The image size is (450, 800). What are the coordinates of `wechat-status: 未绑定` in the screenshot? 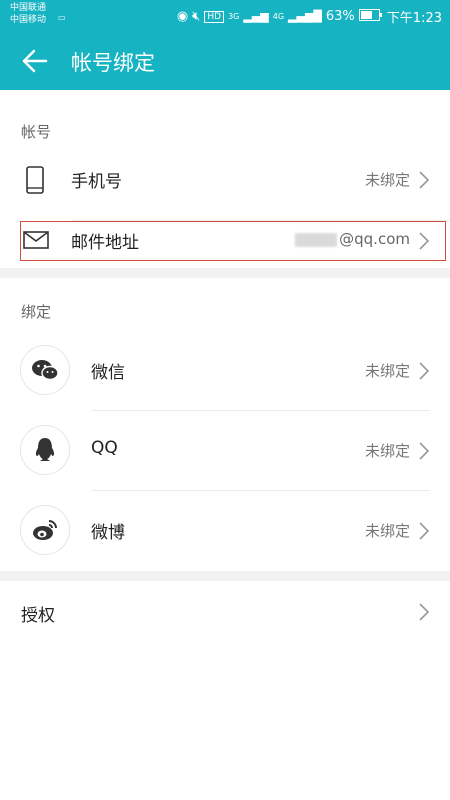 It's located at (387, 371).